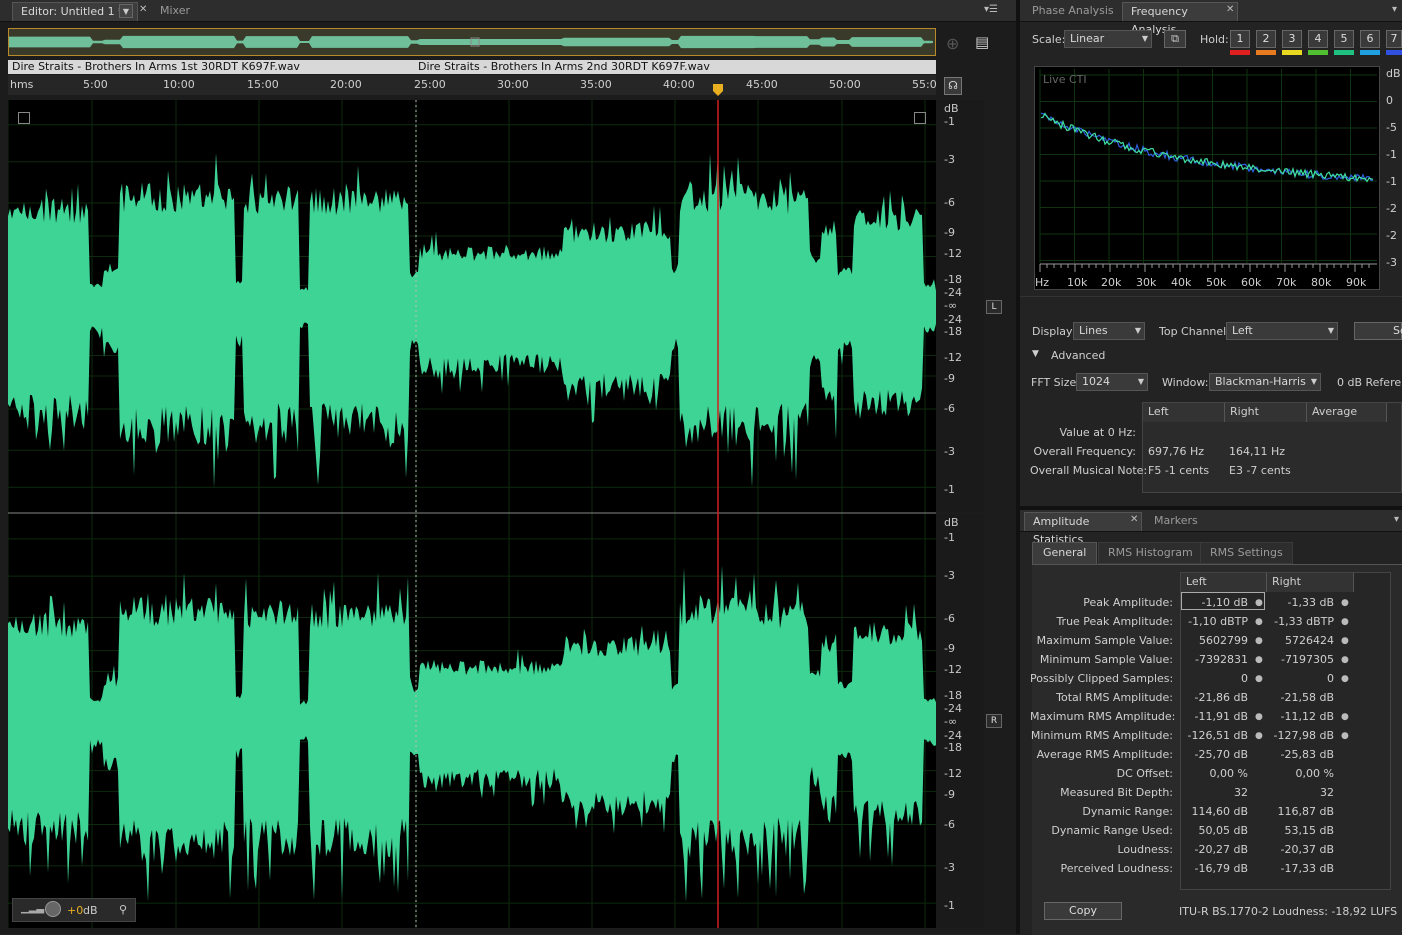 This screenshot has width=1402, height=935. I want to click on list-icon: ▤, so click(982, 42).